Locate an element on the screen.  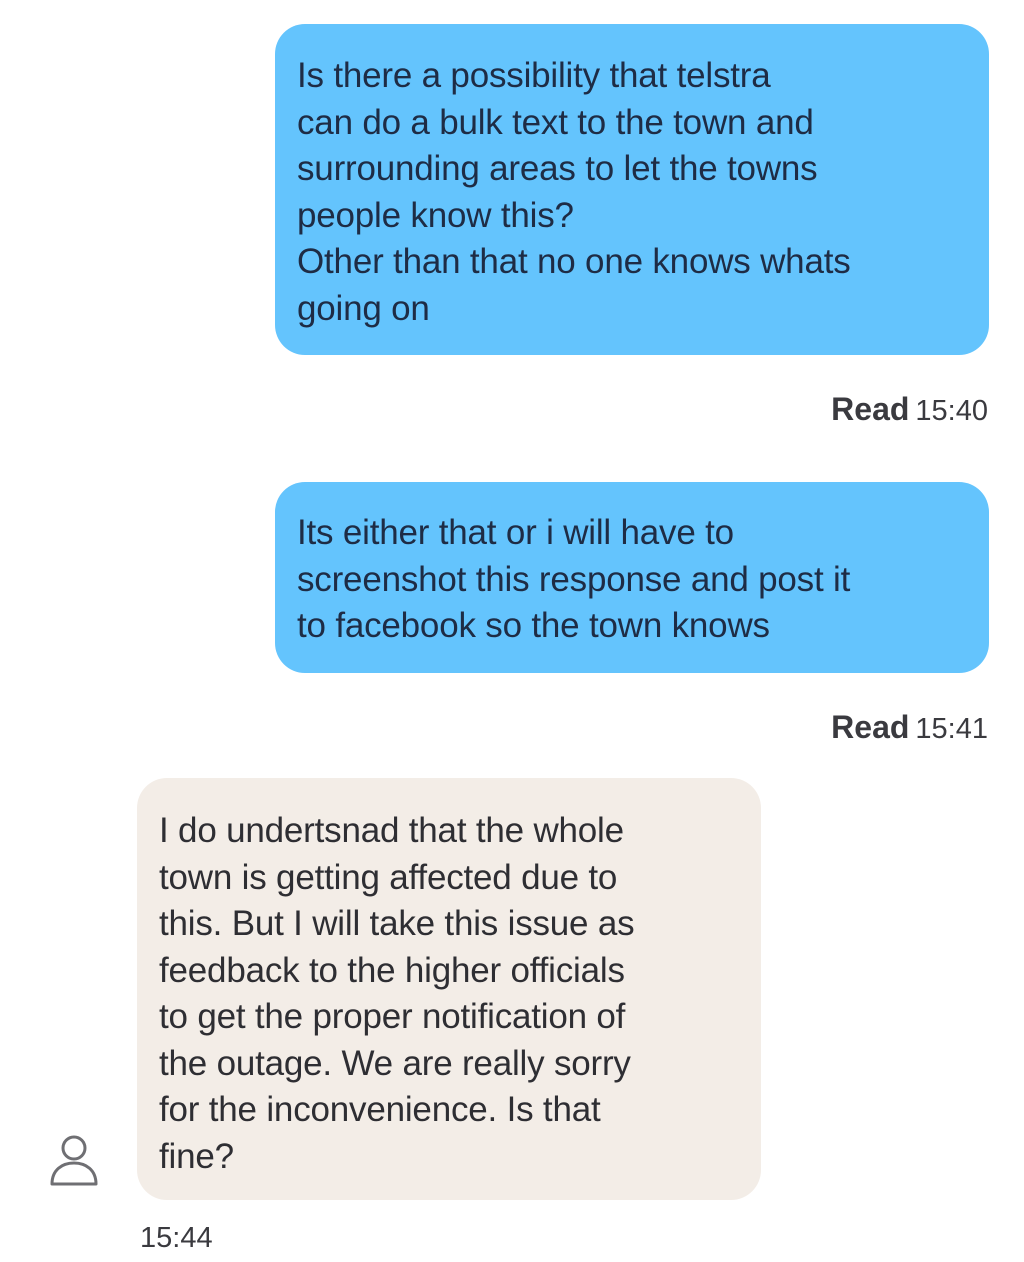
message-read-receipt: Read 15:40 is located at coordinates (909, 409).